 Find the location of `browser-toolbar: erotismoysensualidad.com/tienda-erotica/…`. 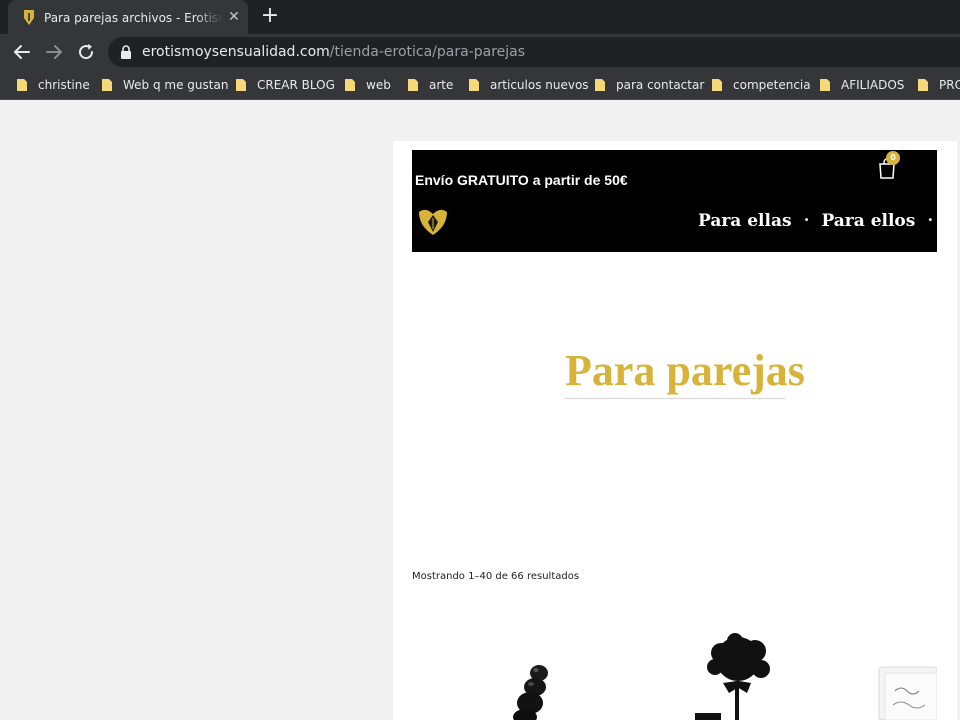

browser-toolbar: erotismoysensualidad.com/tienda-erotica/… is located at coordinates (480, 52).